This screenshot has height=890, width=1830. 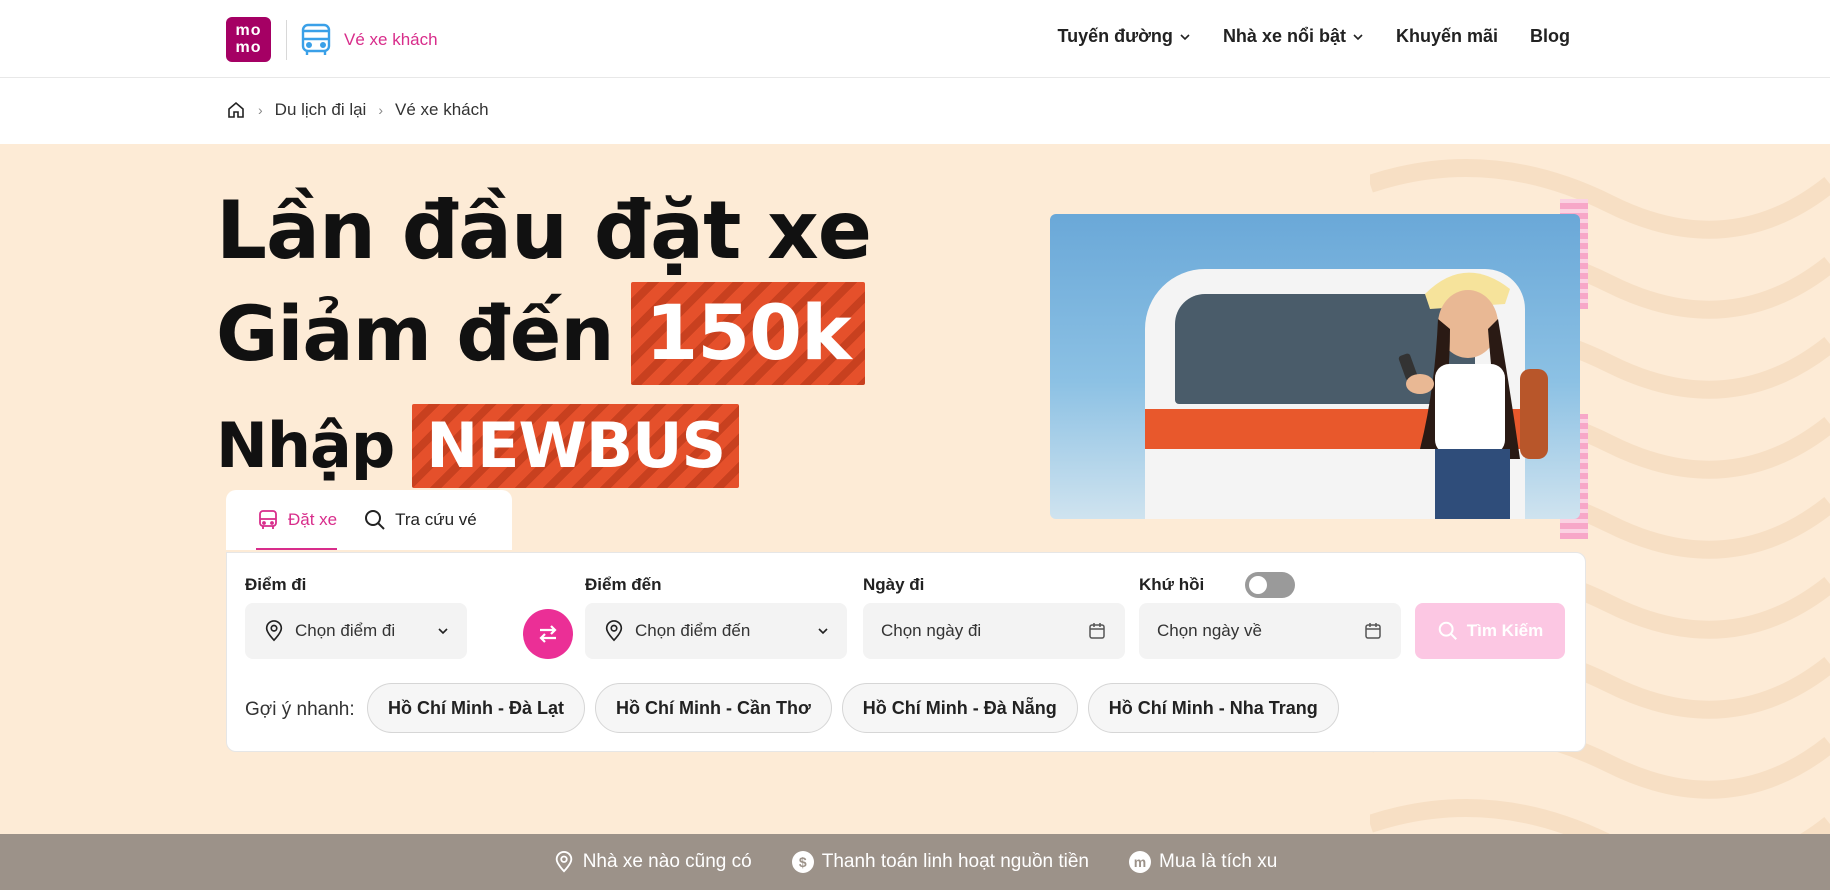 What do you see at coordinates (442, 110) in the screenshot?
I see `breadcrumb-item: Vé xe khách` at bounding box center [442, 110].